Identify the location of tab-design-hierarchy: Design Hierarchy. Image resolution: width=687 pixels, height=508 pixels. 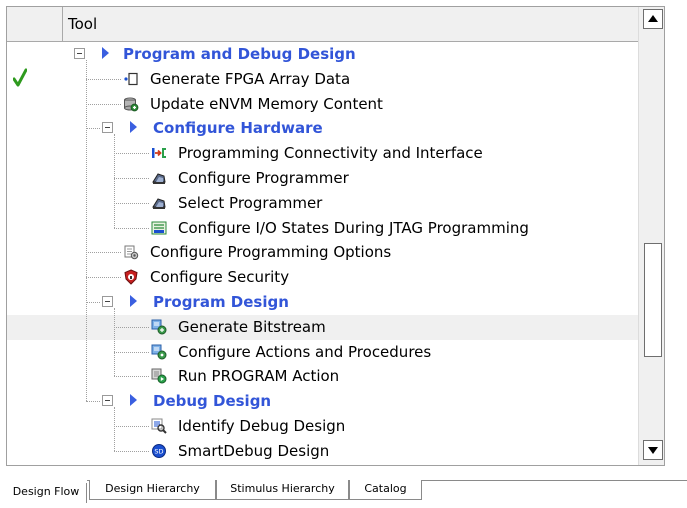
(152, 490).